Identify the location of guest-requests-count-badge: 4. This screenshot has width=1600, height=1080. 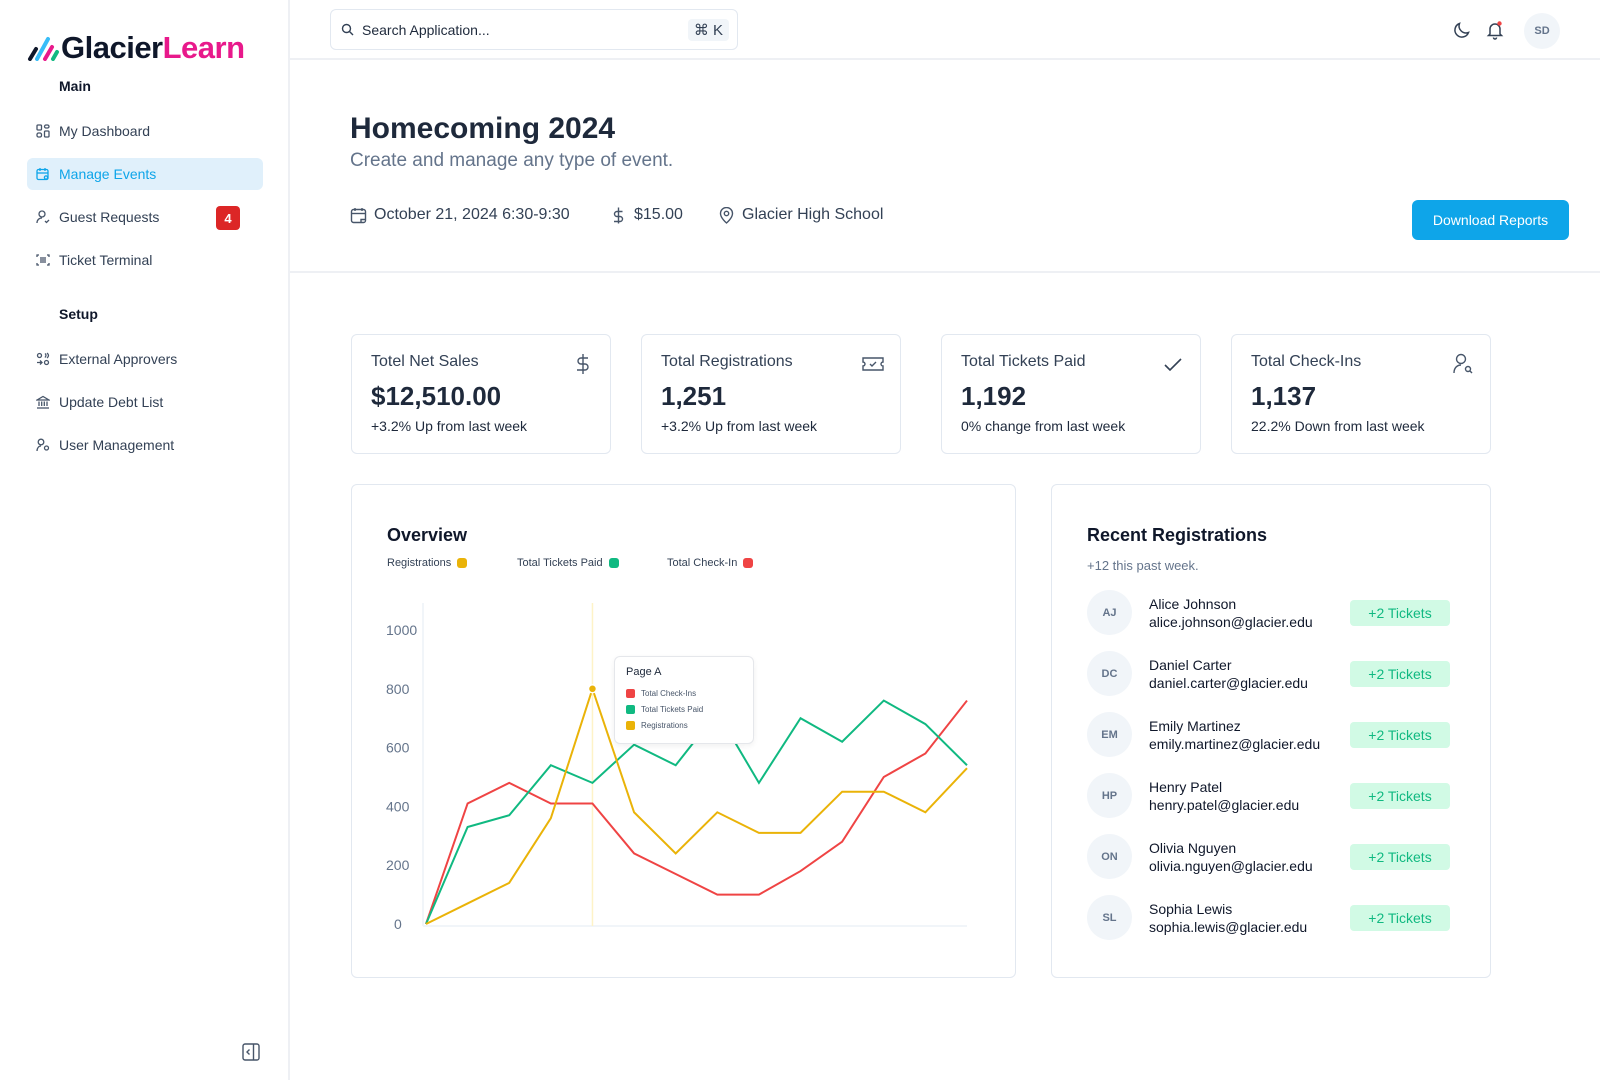
(228, 218).